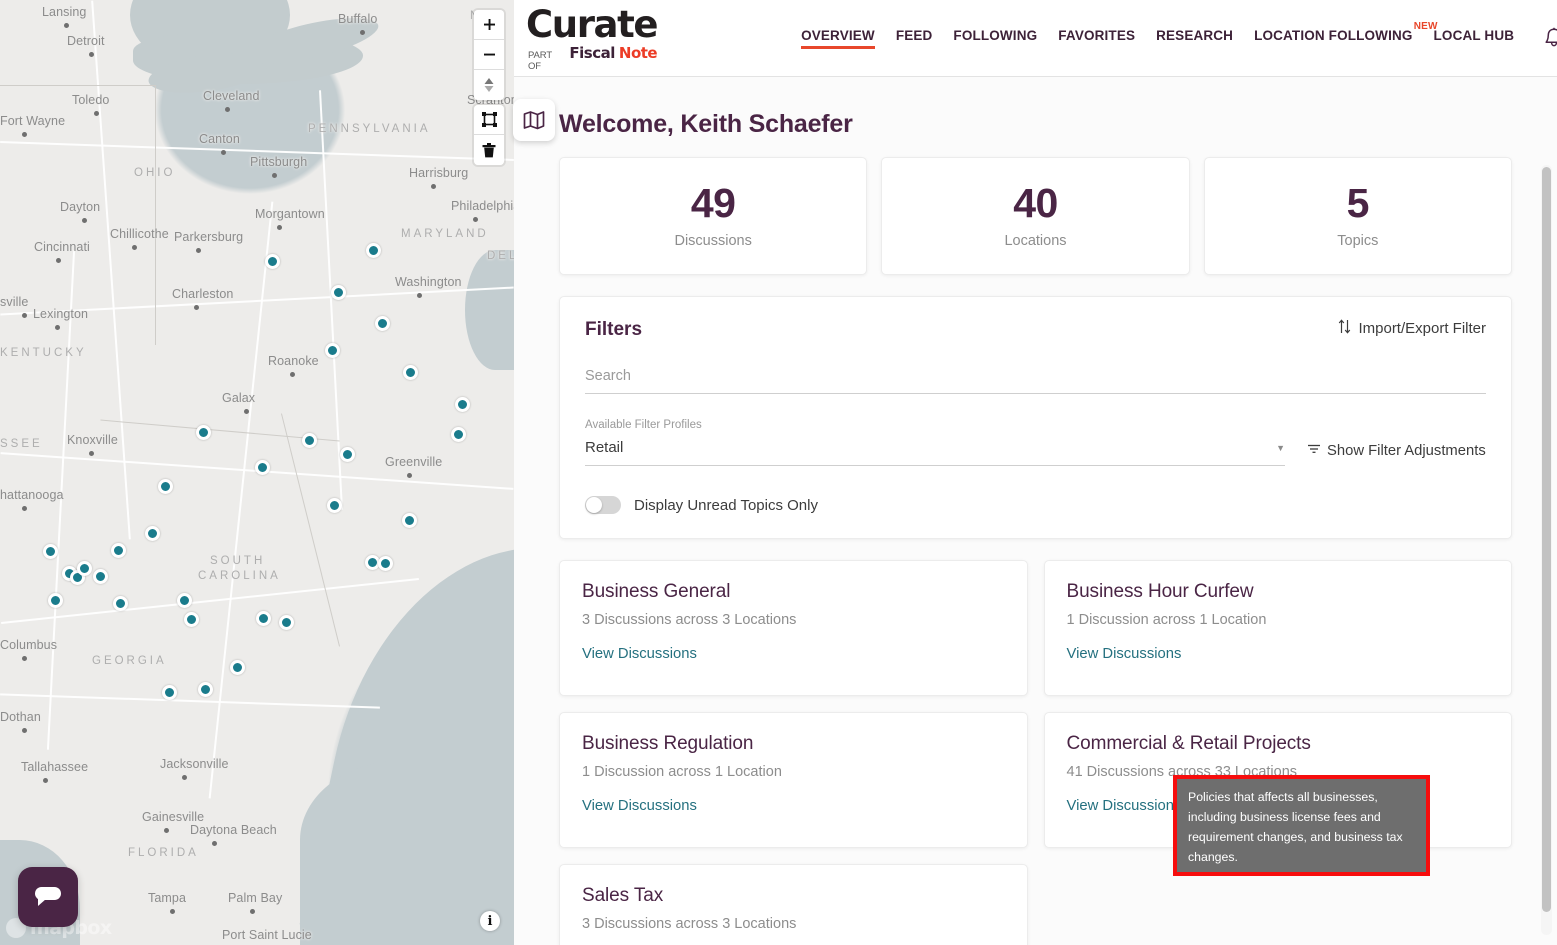 This screenshot has height=945, width=1557. What do you see at coordinates (1474, 38) in the screenshot?
I see `nav-item-local-hub: LOCAL HUB` at bounding box center [1474, 38].